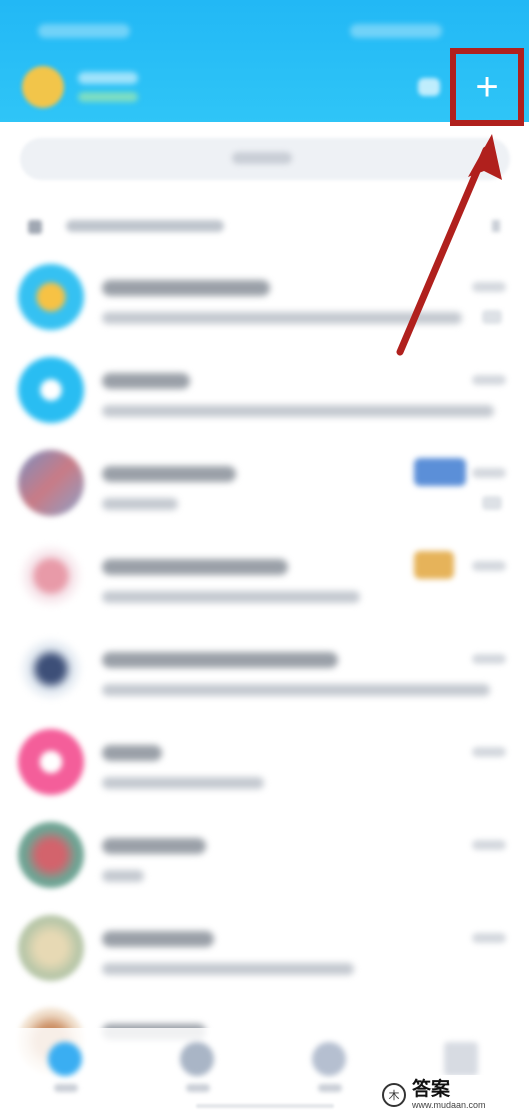 This screenshot has height=1120, width=529. Describe the element at coordinates (264, 225) in the screenshot. I see `device-login-row` at that location.